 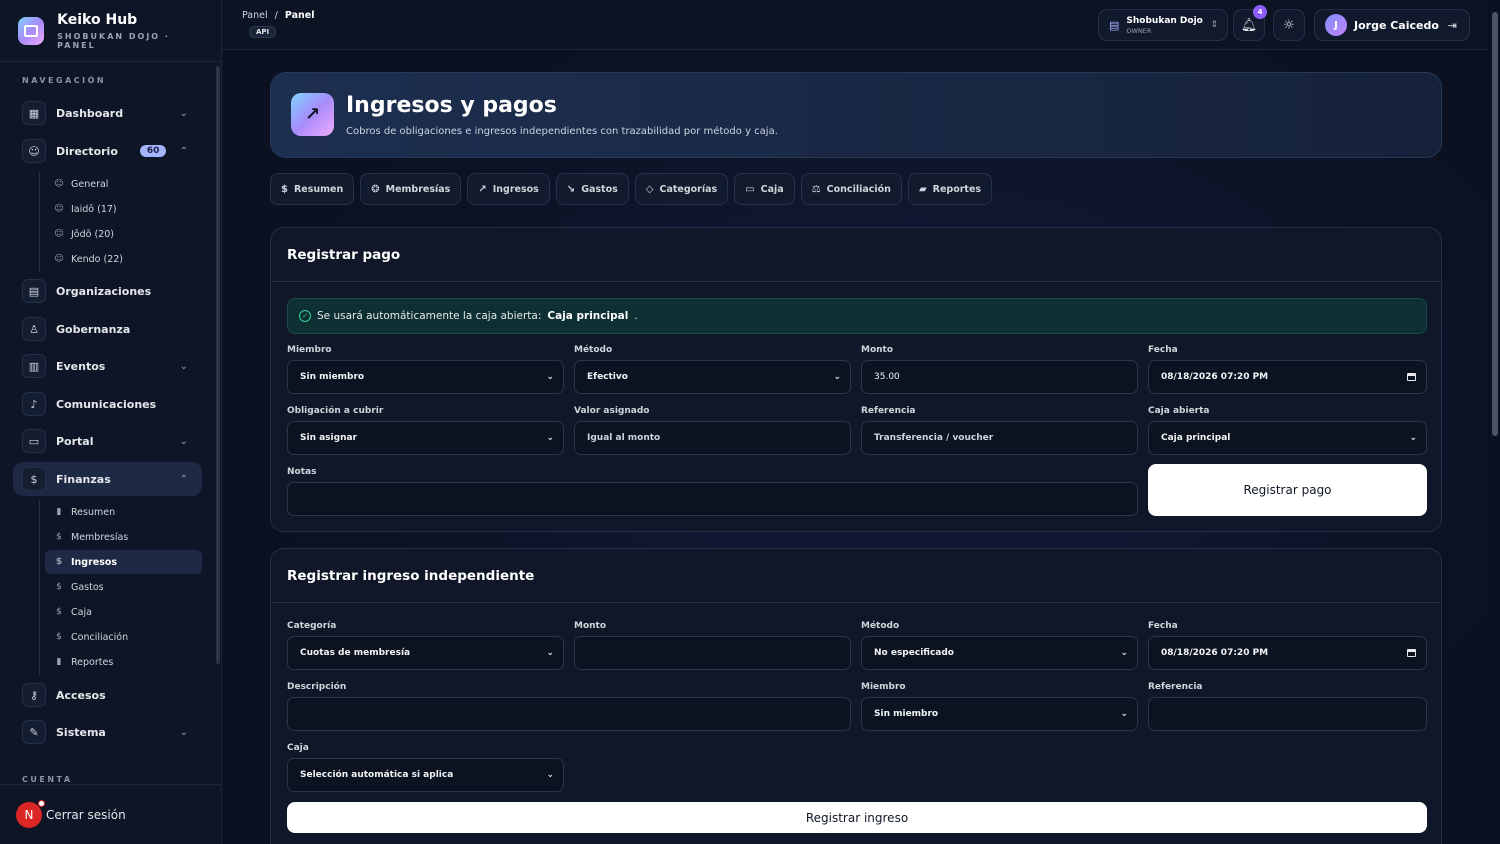 What do you see at coordinates (1260, 12) in the screenshot?
I see `notification-count-badge: 4` at bounding box center [1260, 12].